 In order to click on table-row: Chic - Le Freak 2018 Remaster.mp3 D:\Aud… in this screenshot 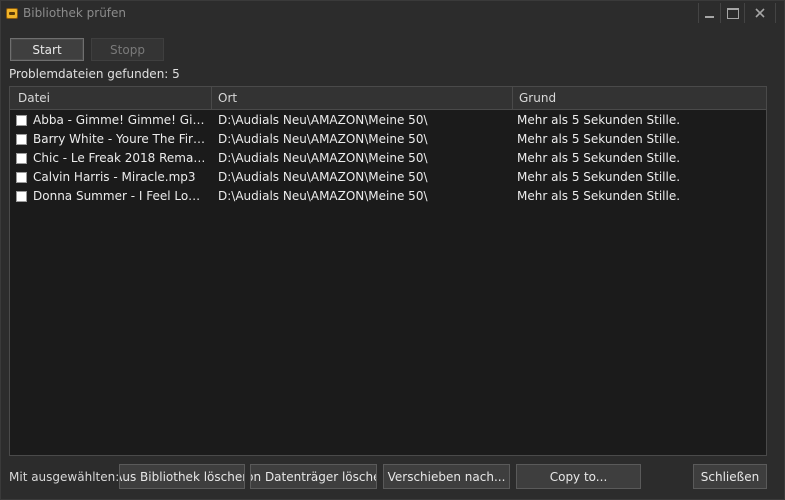, I will do `click(388, 158)`.